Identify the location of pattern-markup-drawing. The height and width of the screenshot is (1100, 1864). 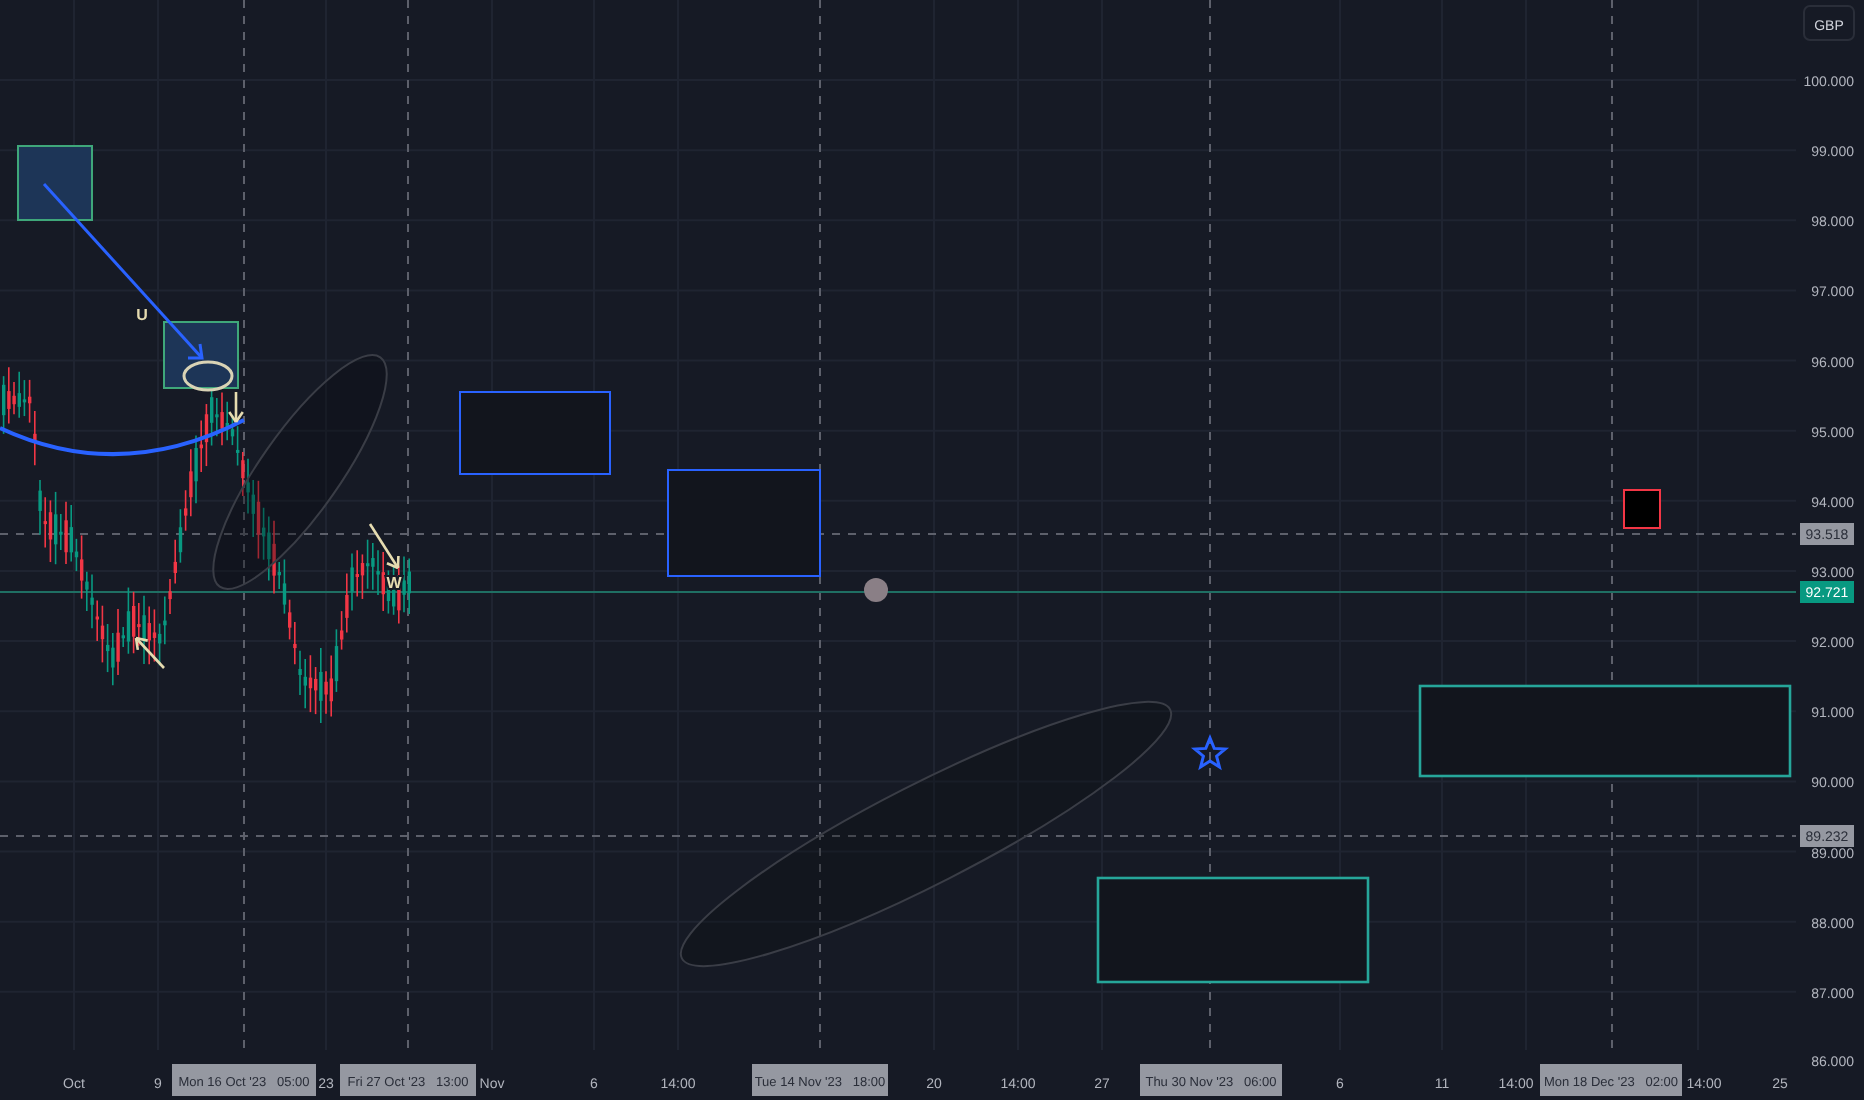
(200, 407).